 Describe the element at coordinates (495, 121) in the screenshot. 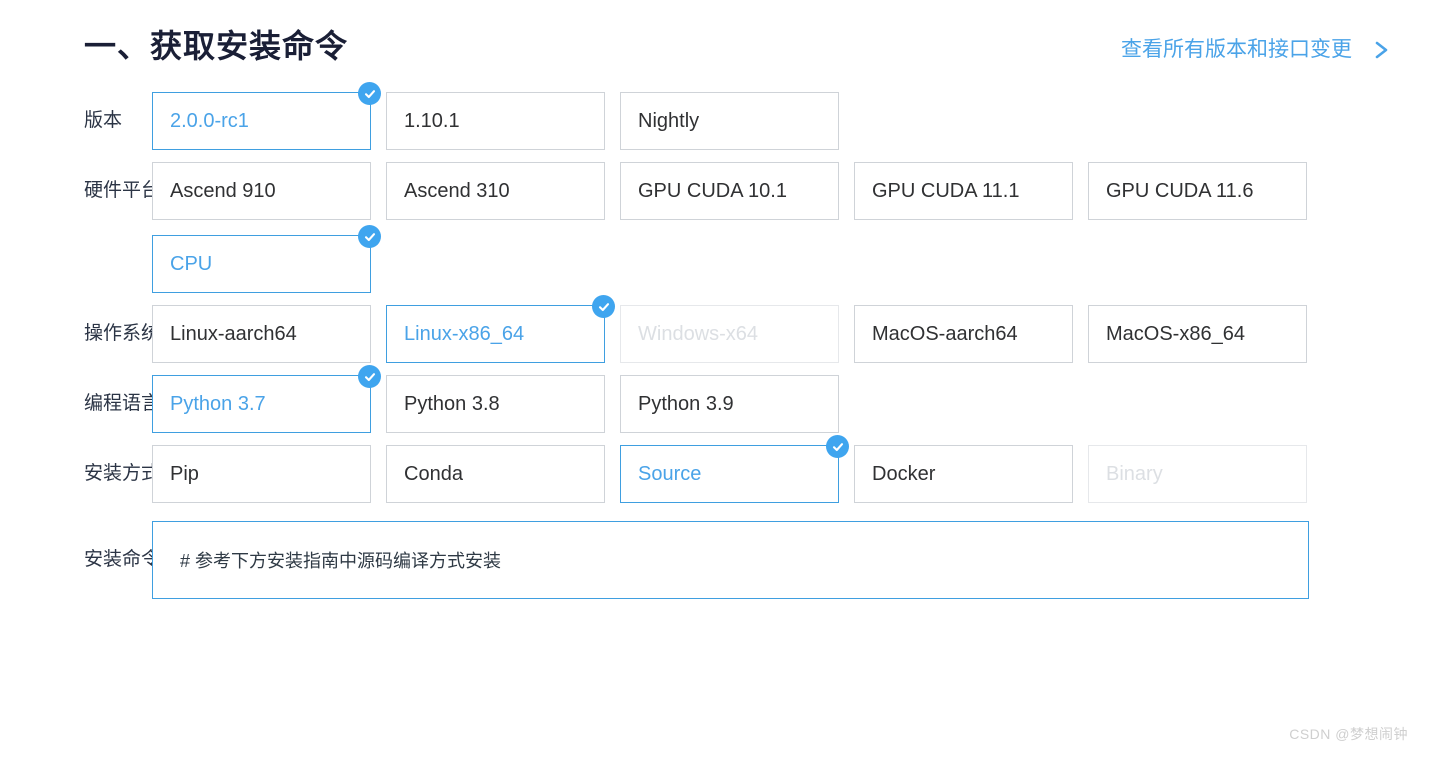

I see `option-version-1: 1.10.1` at that location.